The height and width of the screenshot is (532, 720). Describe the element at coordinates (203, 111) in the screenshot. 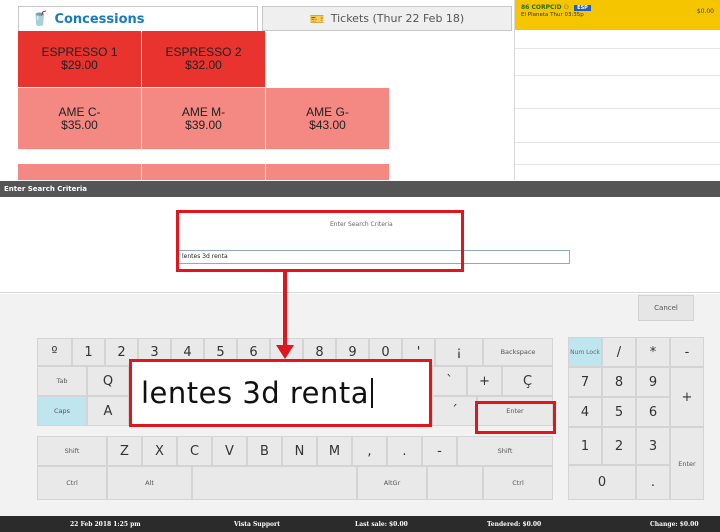

I see `product-name: AME M-` at that location.